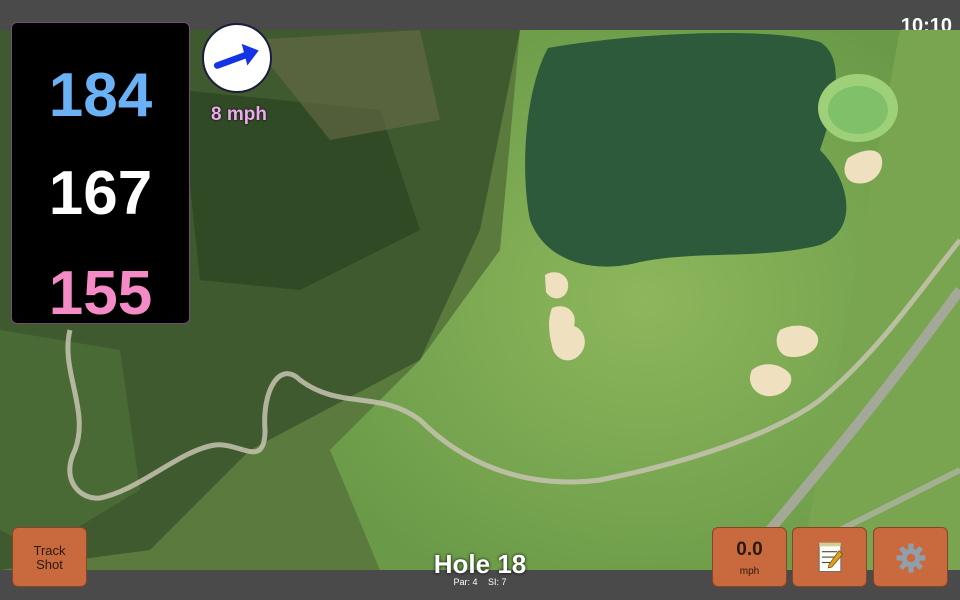 The height and width of the screenshot is (600, 960). I want to click on track-shot-label-line1: Track, so click(49, 550).